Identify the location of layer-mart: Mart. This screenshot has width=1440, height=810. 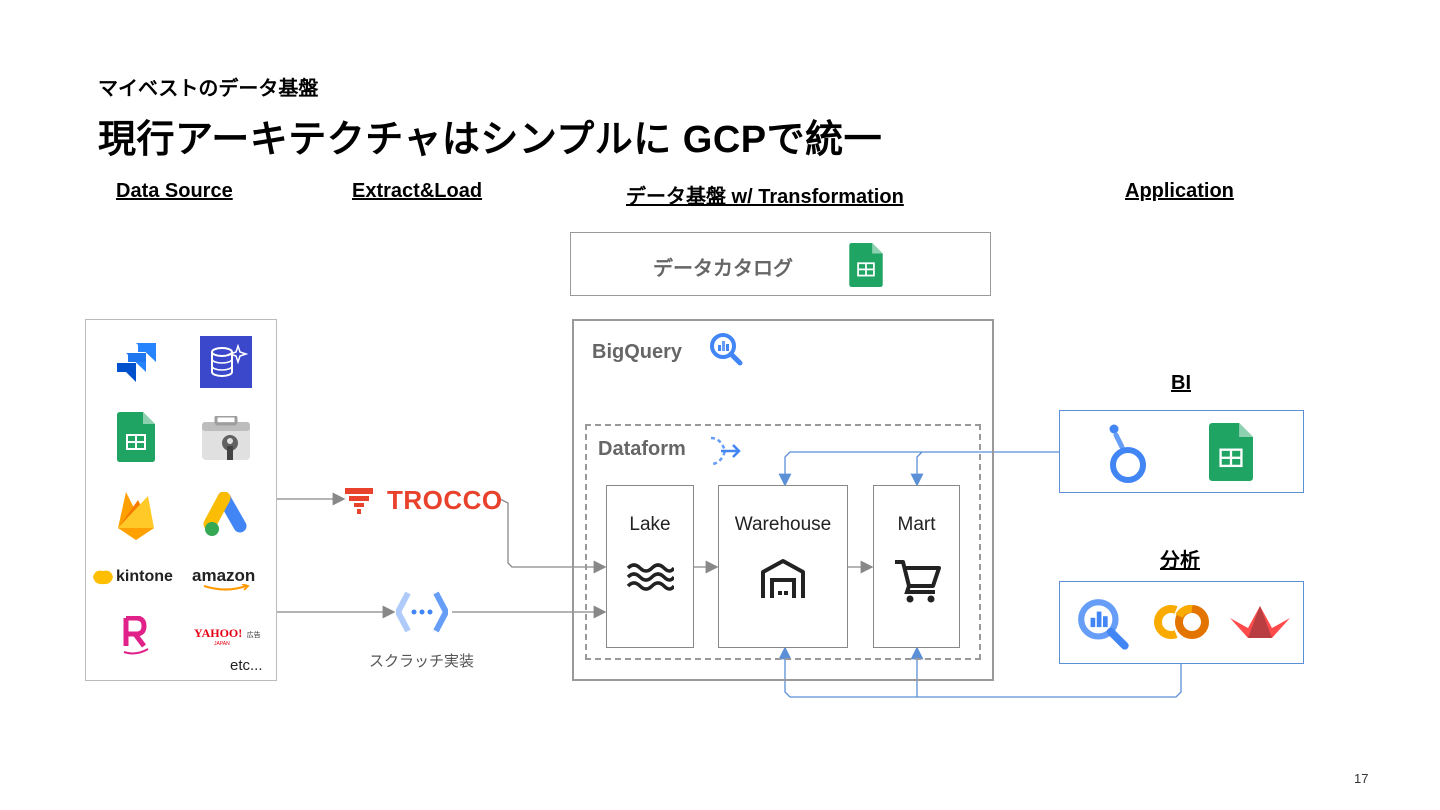
(916, 566).